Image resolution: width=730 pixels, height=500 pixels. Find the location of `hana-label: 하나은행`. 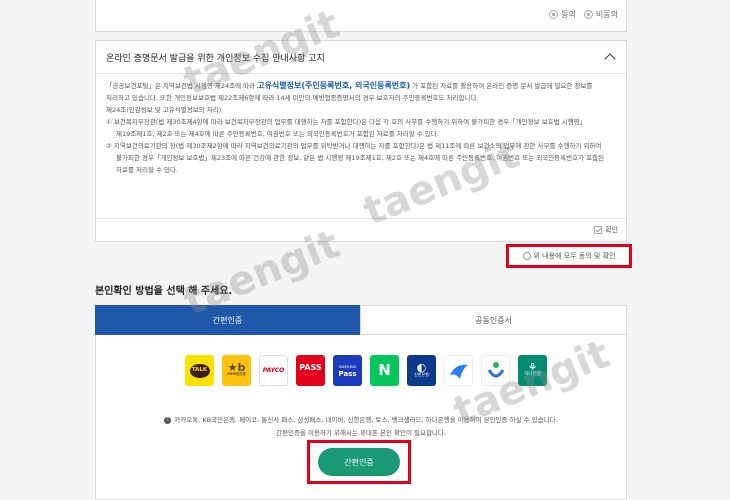

hana-label: 하나은행 is located at coordinates (532, 374).